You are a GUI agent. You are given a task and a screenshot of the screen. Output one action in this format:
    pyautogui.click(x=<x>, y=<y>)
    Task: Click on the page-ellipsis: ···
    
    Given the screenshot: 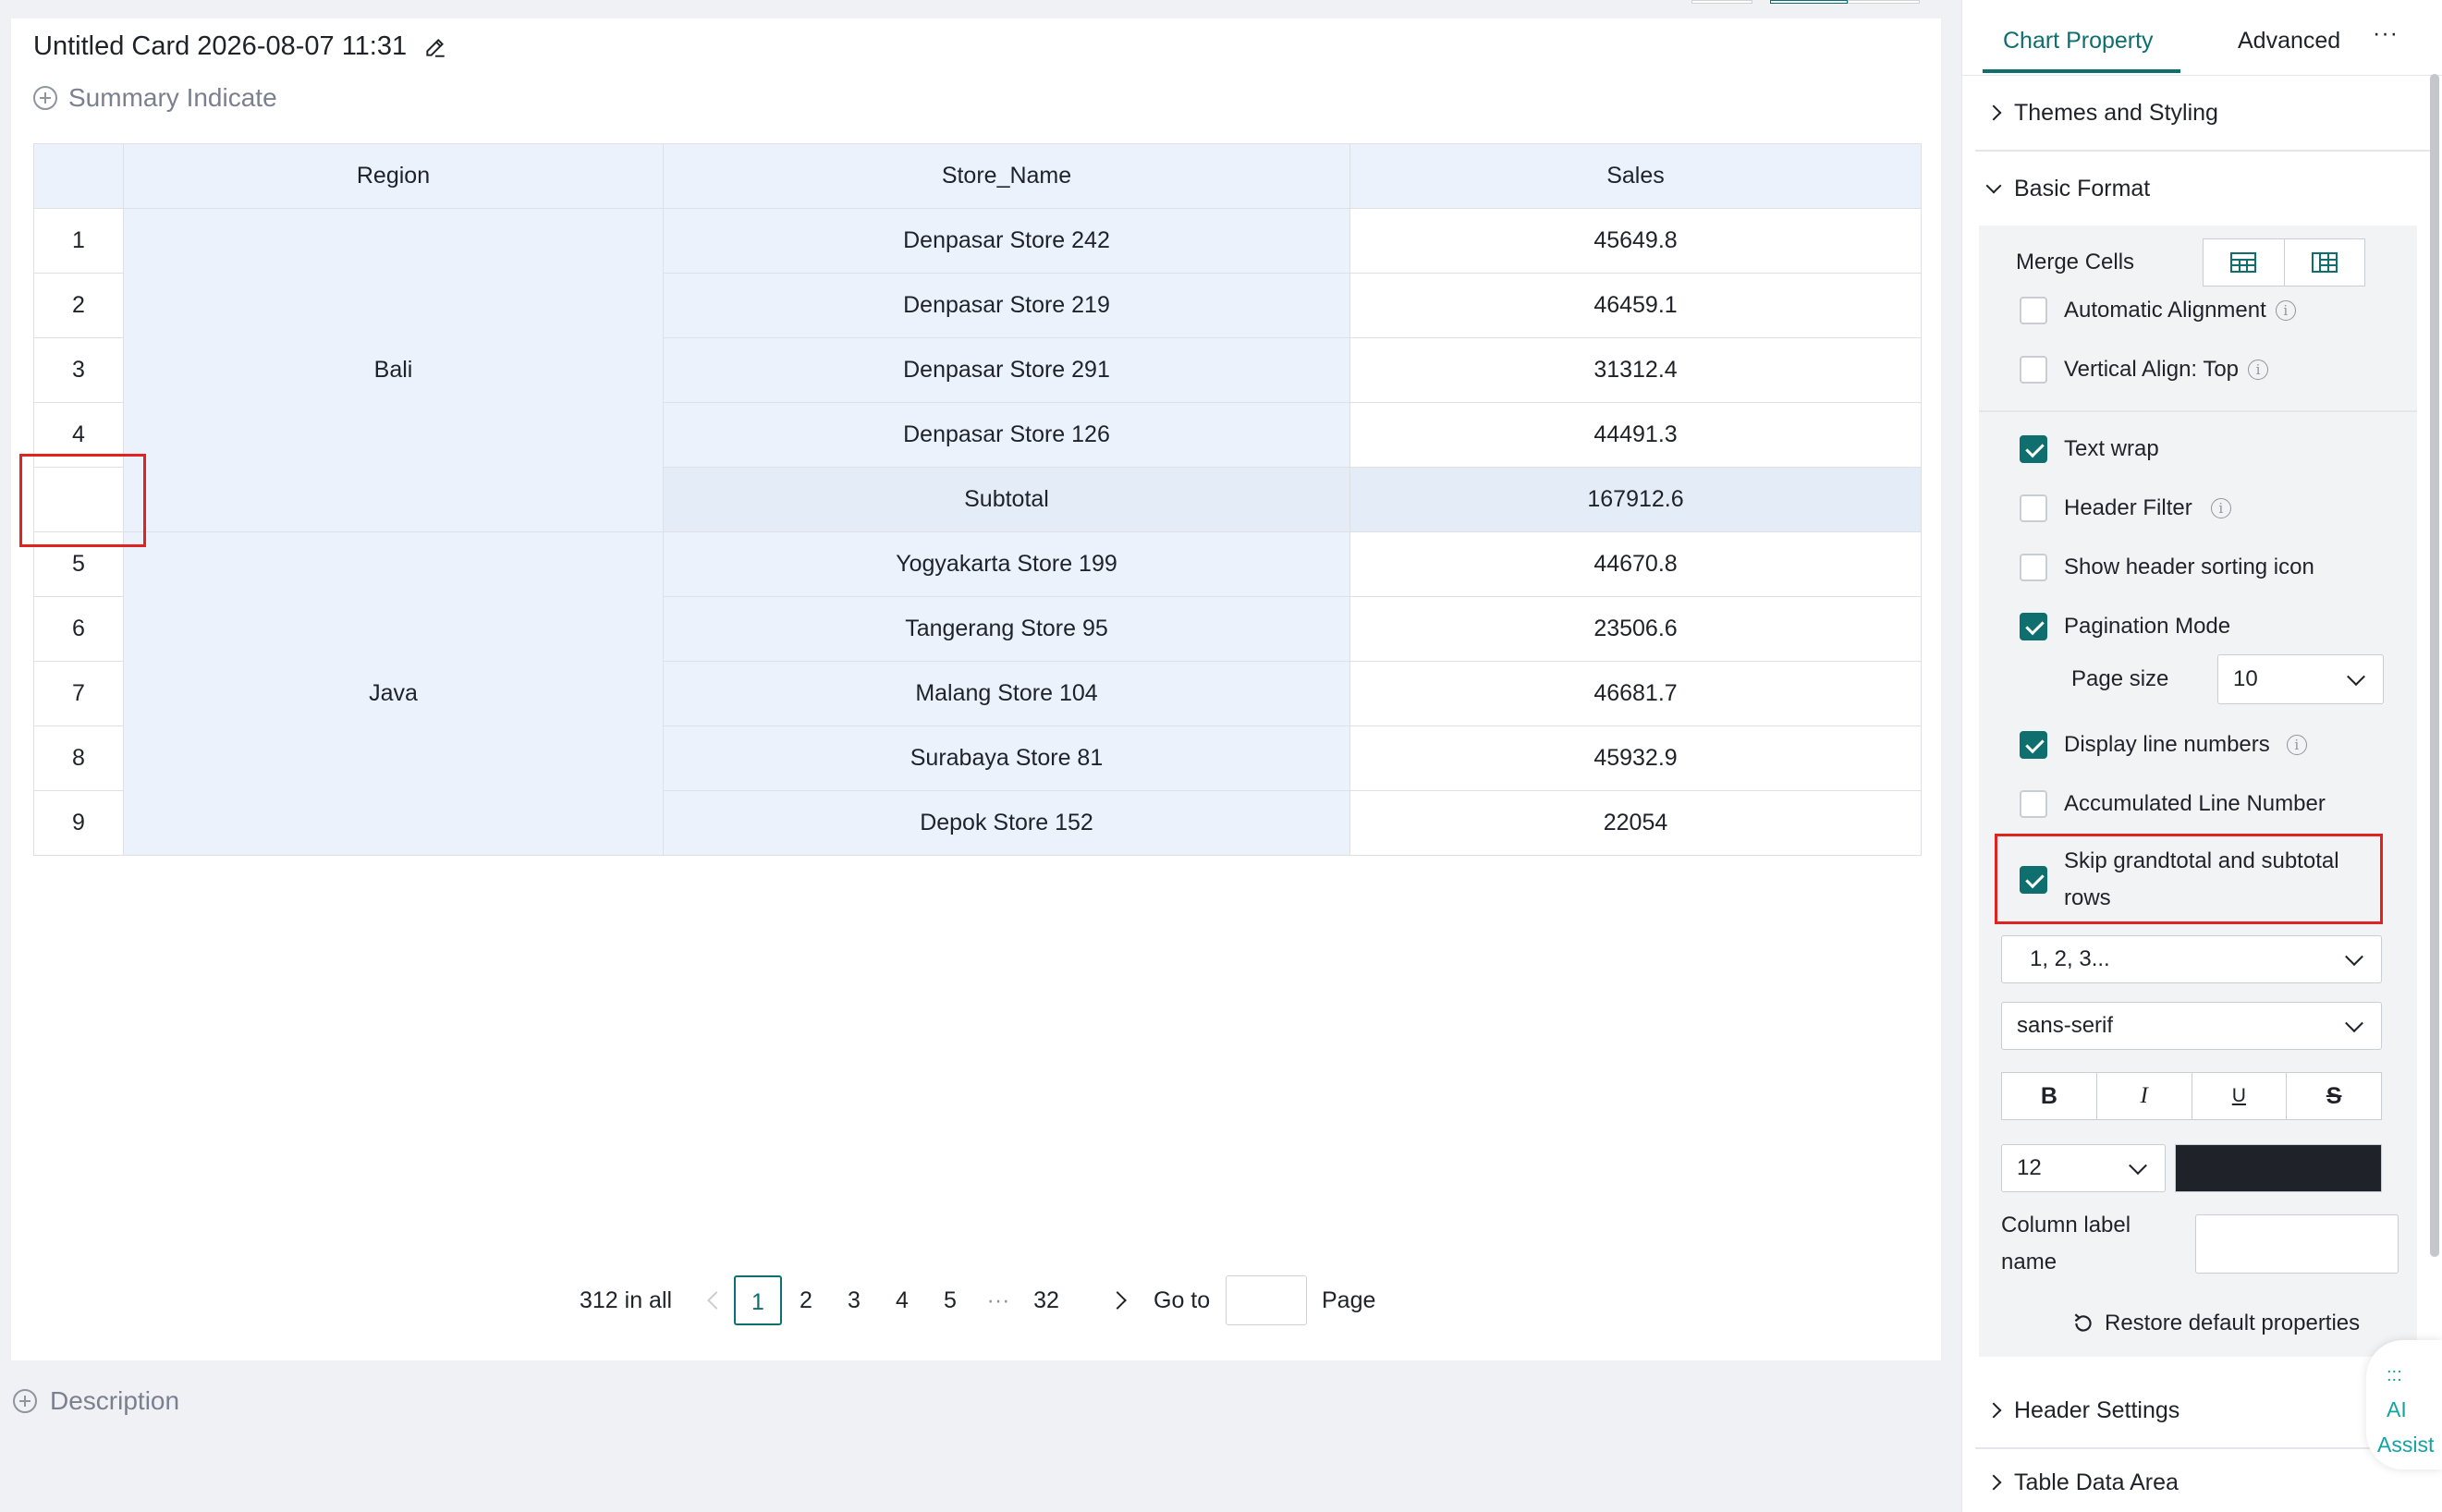 What is the action you would take?
    pyautogui.click(x=998, y=1300)
    